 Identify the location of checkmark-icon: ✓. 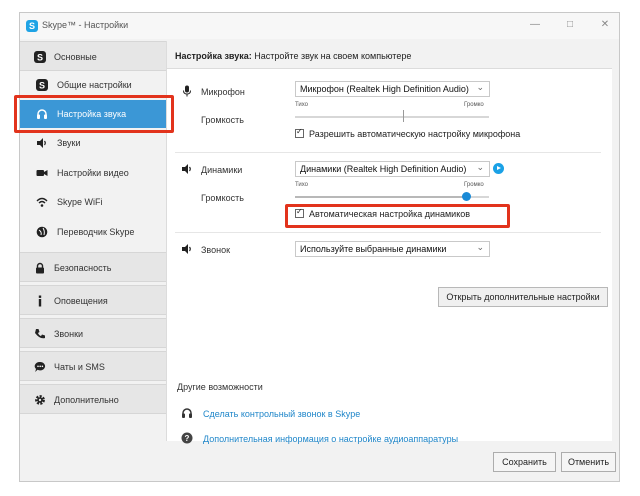
(299, 131).